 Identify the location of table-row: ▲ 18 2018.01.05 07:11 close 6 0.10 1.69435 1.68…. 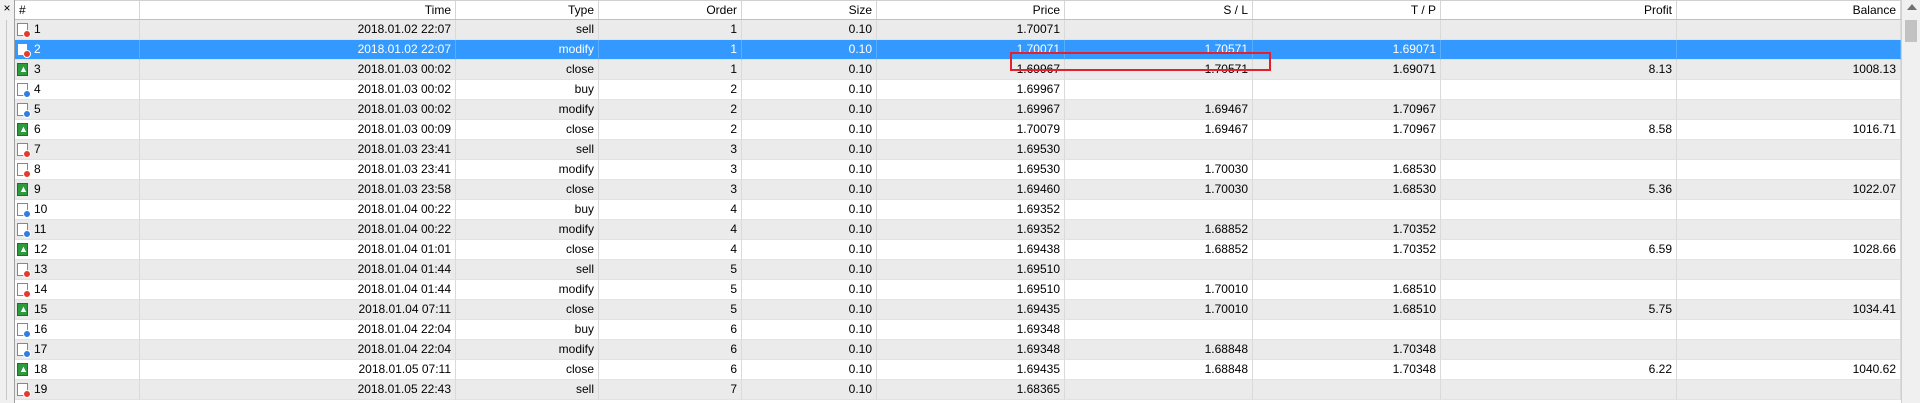
(958, 370).